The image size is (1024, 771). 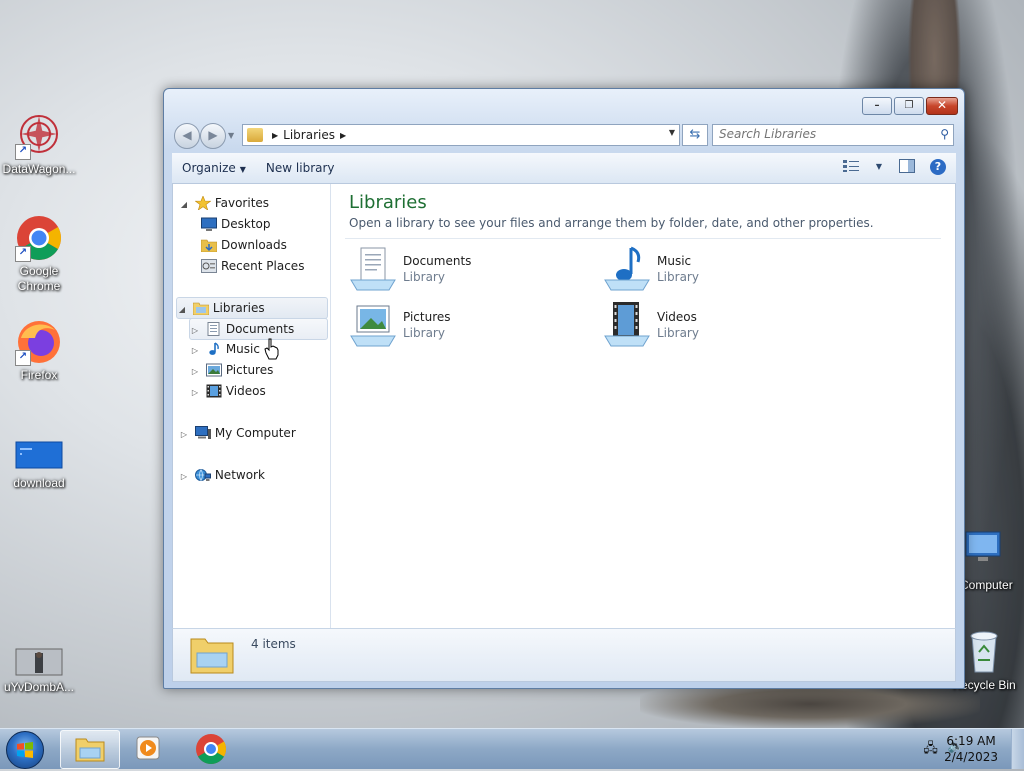 I want to click on tree-label: Recent Places, so click(x=263, y=266).